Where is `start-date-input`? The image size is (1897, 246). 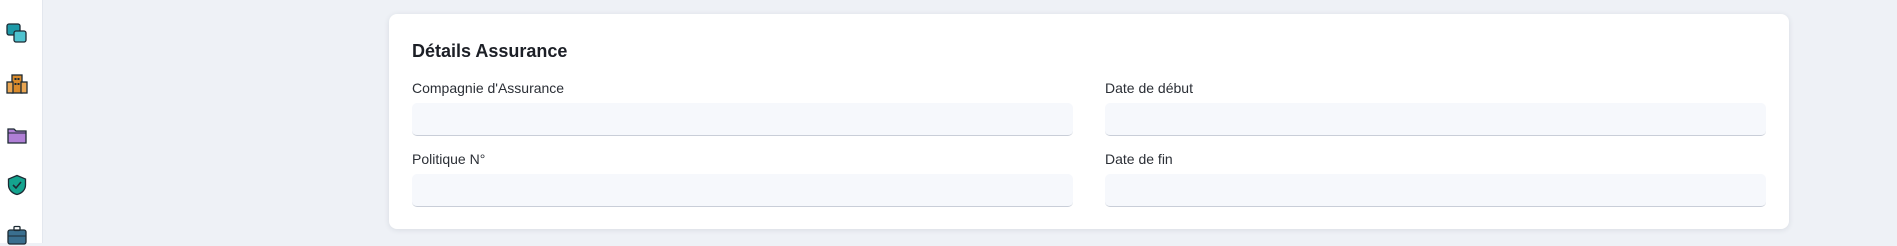
start-date-input is located at coordinates (1435, 119).